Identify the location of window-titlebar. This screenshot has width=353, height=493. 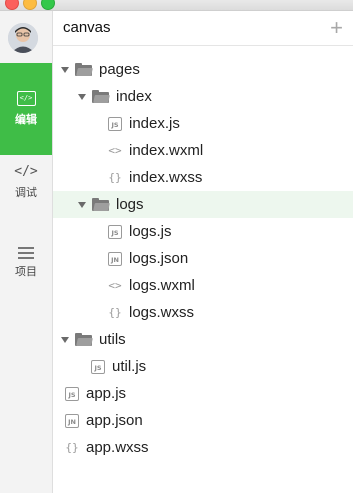
(176, 5).